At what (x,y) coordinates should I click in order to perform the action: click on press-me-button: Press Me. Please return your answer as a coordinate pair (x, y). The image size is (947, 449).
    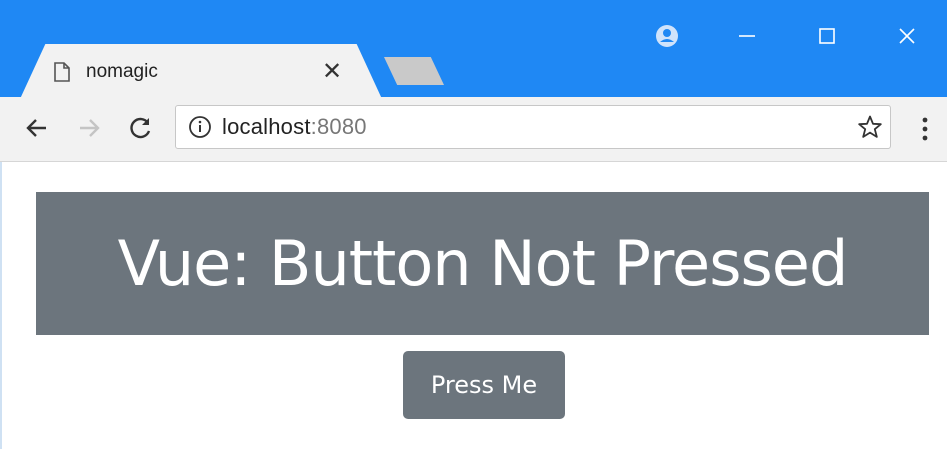
    Looking at the image, I should click on (484, 385).